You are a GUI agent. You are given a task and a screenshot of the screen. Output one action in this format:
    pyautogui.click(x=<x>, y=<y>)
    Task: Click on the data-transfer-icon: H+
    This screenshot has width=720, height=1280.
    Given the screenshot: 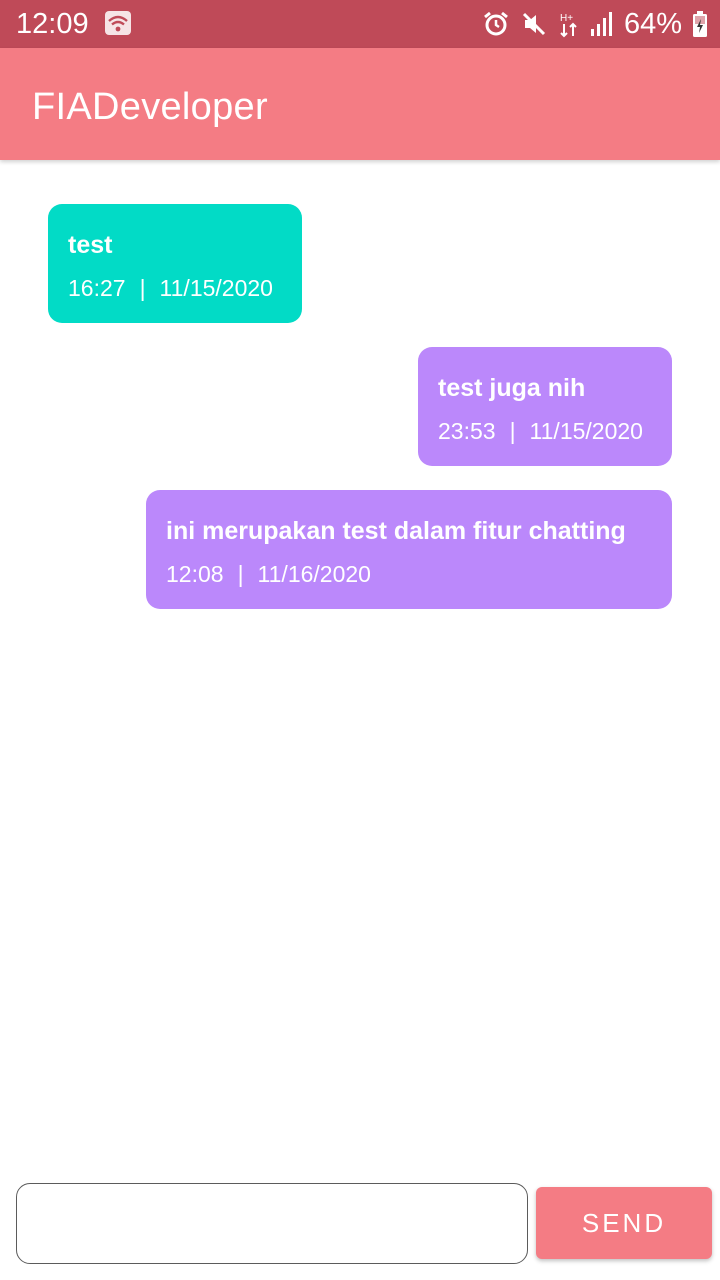 What is the action you would take?
    pyautogui.click(x=569, y=24)
    